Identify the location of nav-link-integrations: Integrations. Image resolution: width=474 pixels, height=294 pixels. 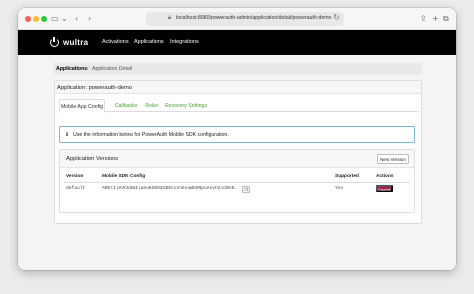
(184, 42).